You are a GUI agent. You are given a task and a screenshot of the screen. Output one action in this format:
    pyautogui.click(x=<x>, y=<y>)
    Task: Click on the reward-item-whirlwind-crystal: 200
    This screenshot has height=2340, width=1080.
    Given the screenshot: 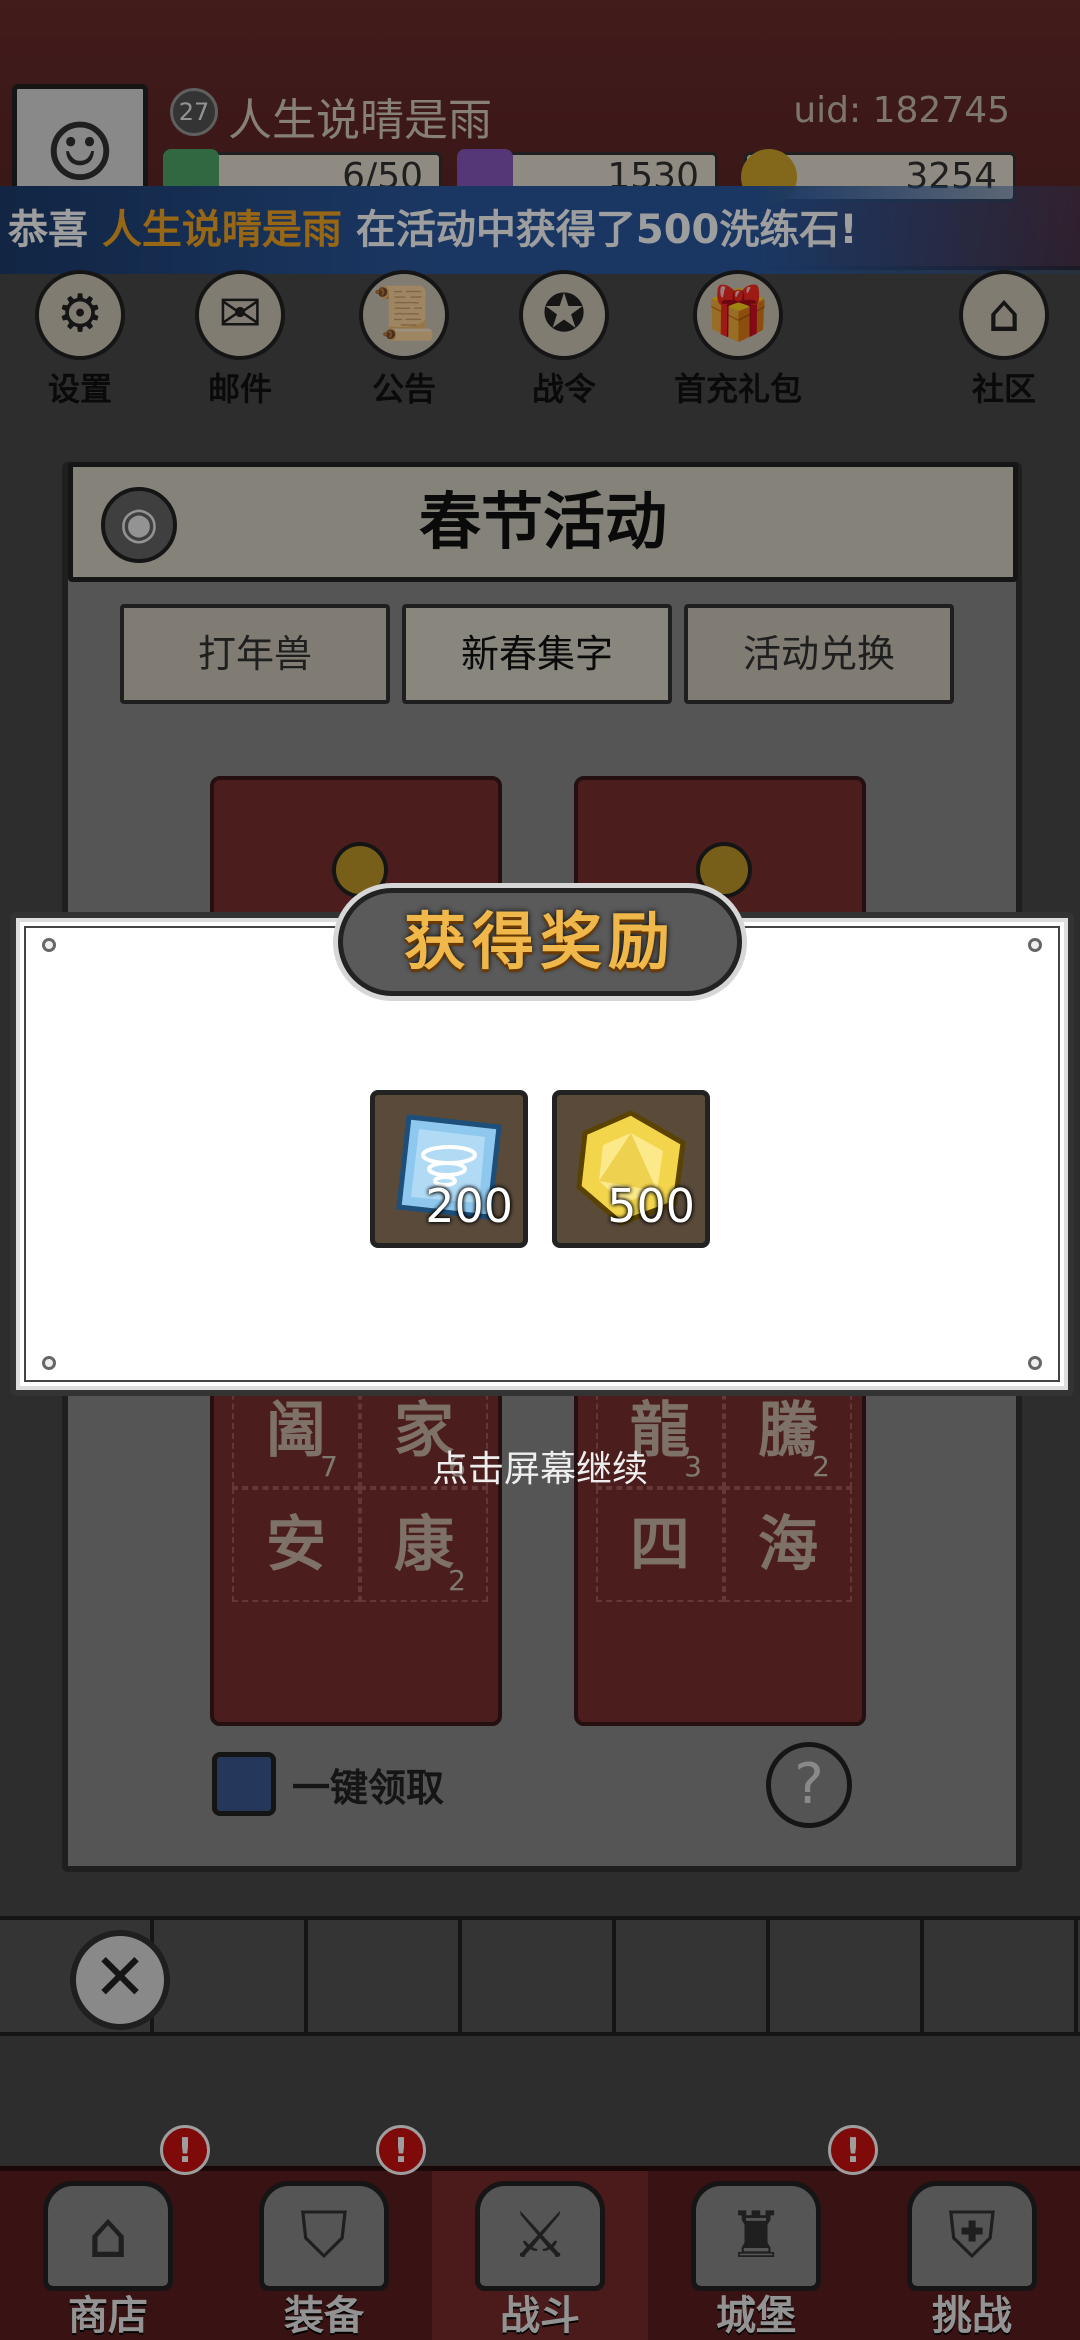 What is the action you would take?
    pyautogui.click(x=449, y=1169)
    